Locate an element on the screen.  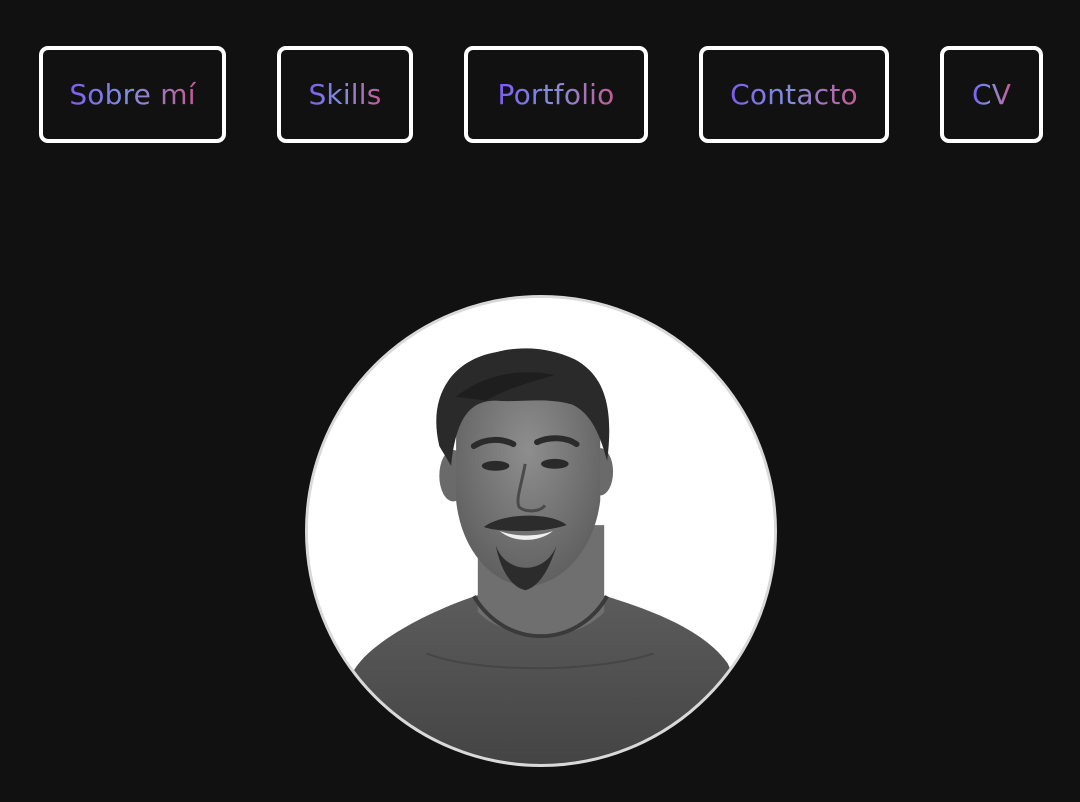
nav-button-contacto: Contacto is located at coordinates (794, 94).